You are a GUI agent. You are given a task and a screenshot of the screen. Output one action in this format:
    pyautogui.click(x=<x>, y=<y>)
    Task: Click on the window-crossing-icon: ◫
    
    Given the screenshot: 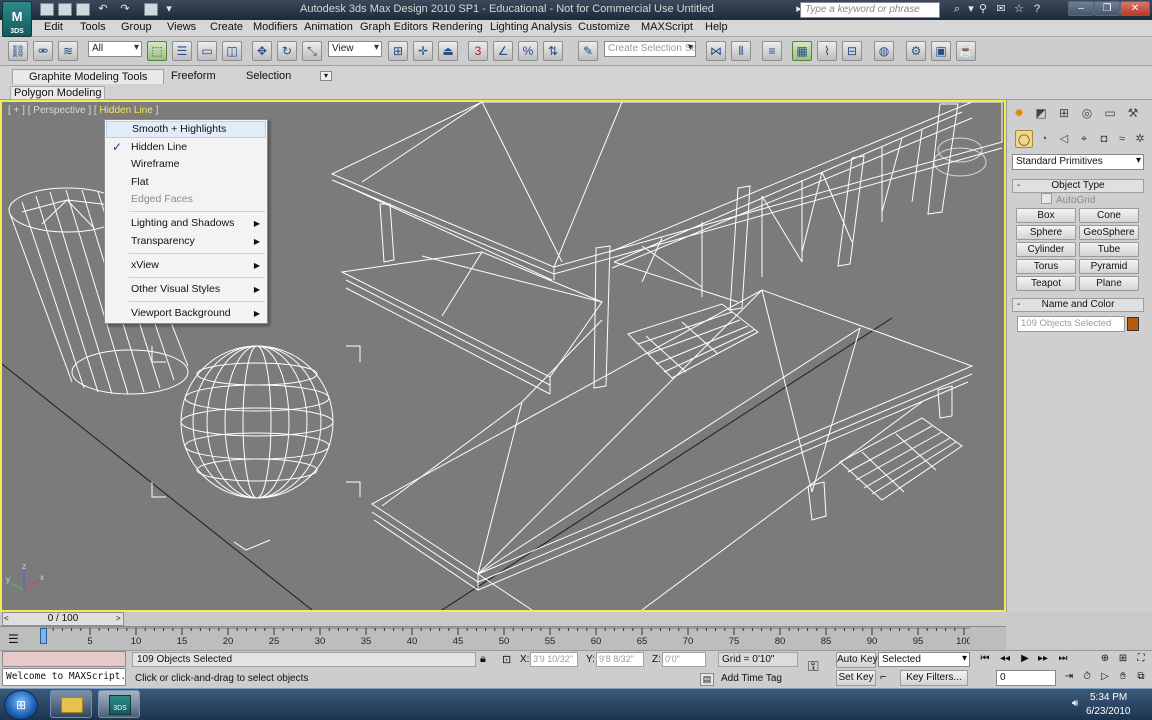 What is the action you would take?
    pyautogui.click(x=232, y=51)
    